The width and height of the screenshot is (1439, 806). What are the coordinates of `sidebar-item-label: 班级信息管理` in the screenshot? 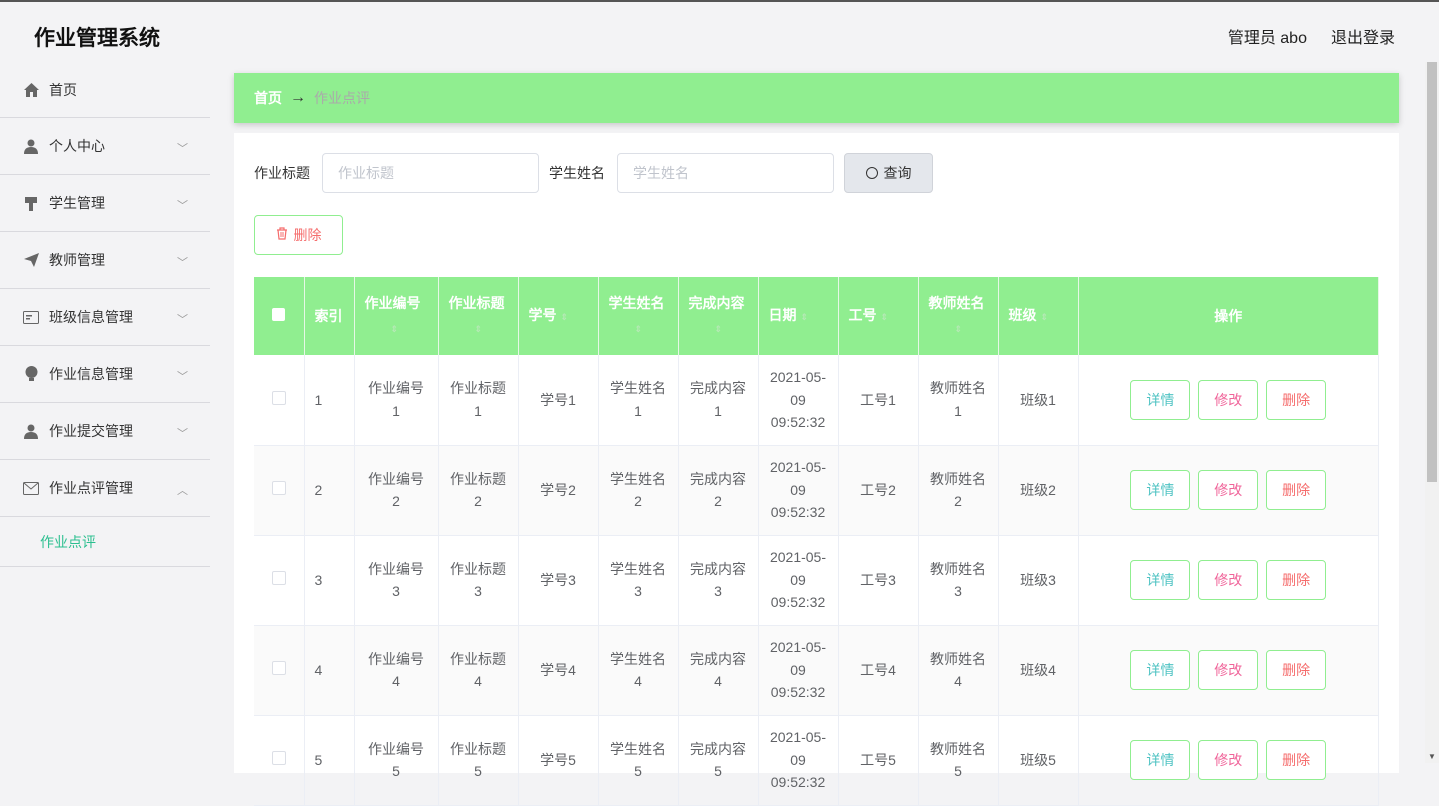 It's located at (91, 317).